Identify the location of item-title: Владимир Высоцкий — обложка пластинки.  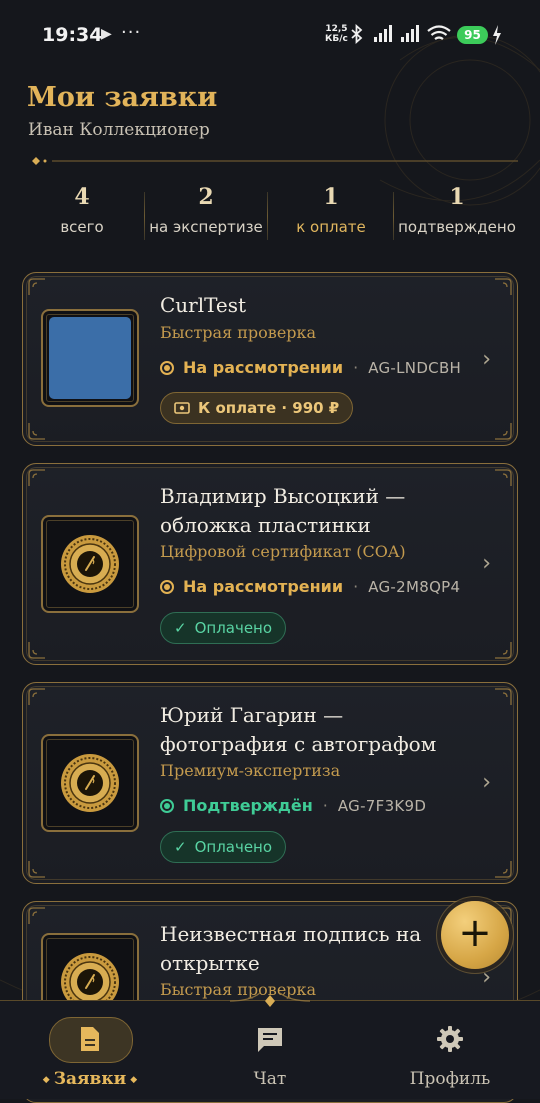
(283, 510).